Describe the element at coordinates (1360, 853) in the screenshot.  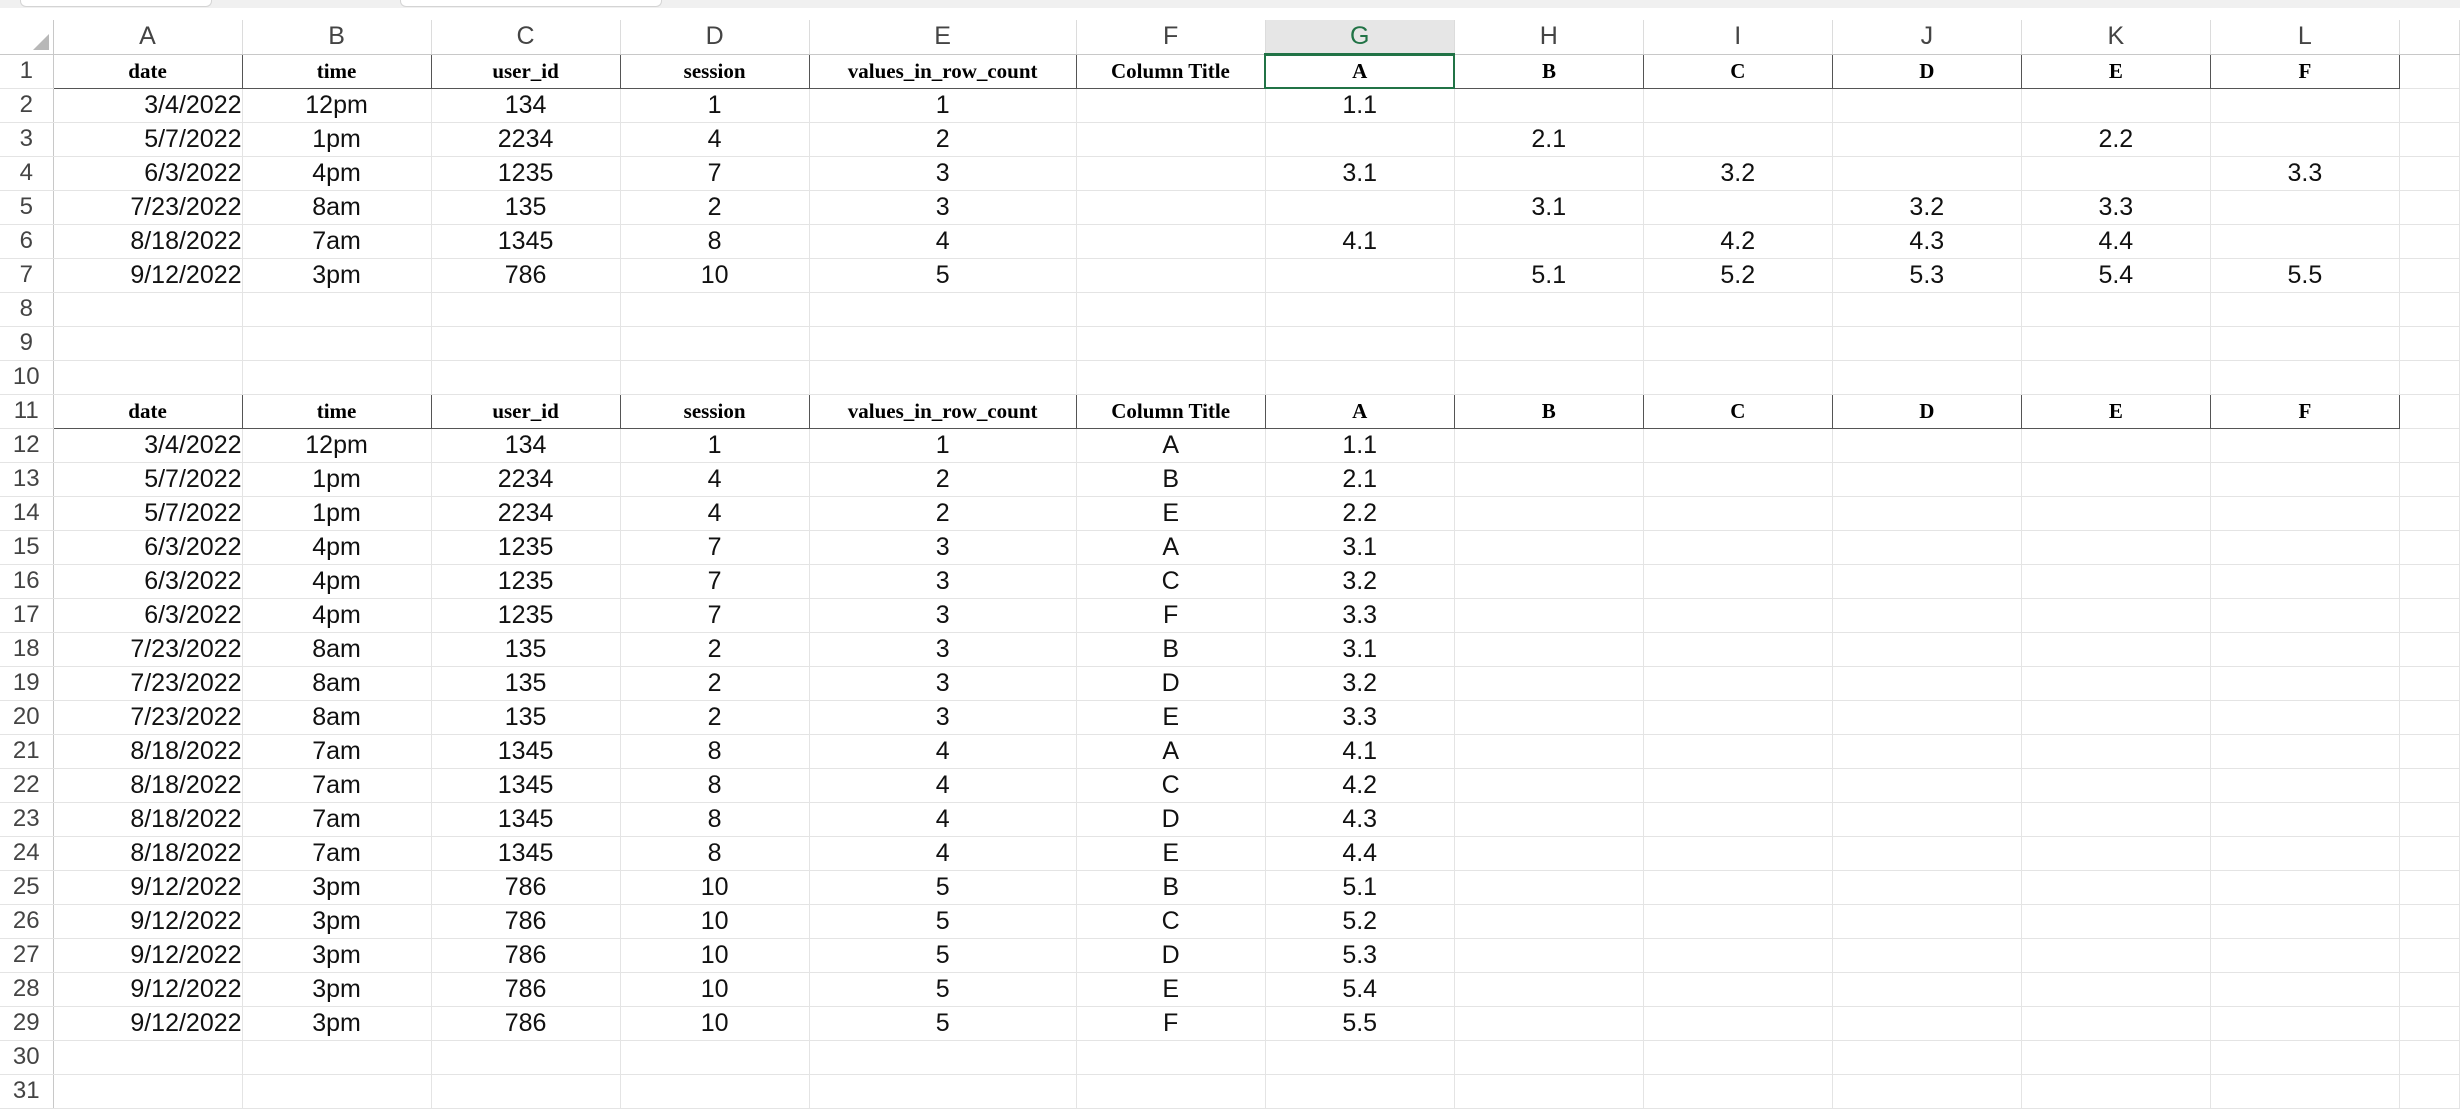
I see `cell: 4.4` at that location.